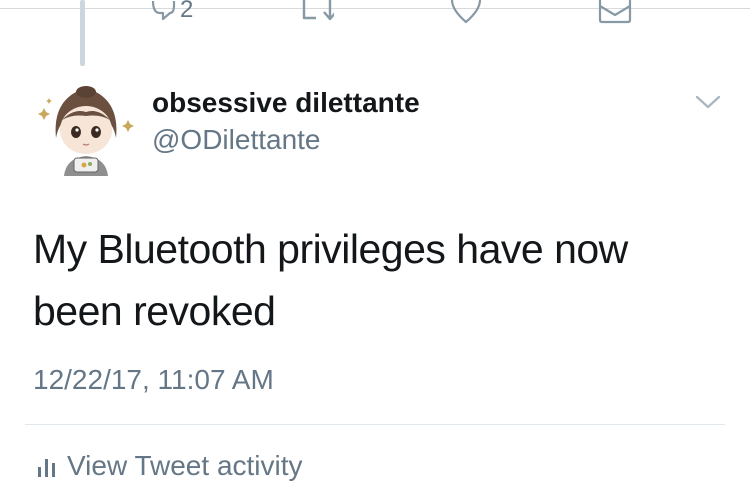 This screenshot has height=488, width=750. What do you see at coordinates (163, 11) in the screenshot?
I see `reply-icon` at bounding box center [163, 11].